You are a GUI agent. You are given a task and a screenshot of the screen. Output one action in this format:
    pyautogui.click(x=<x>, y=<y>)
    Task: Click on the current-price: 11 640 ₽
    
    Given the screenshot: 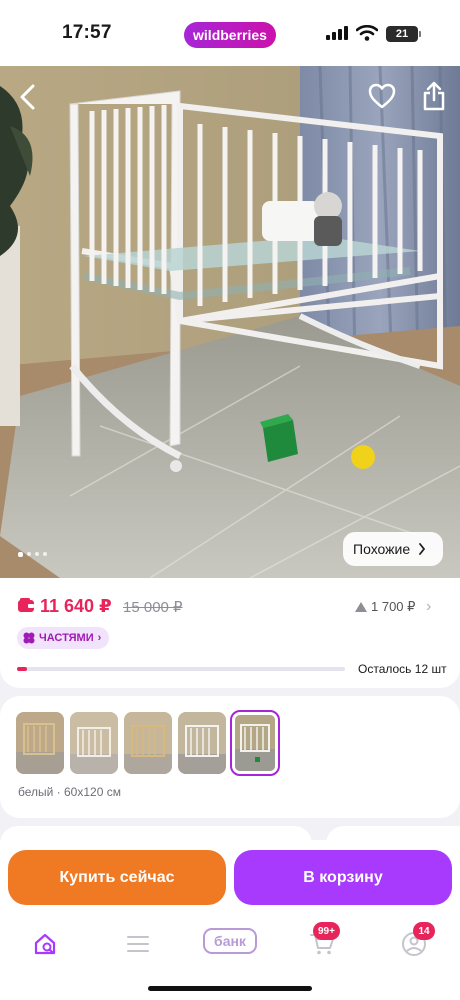 What is the action you would take?
    pyautogui.click(x=76, y=606)
    